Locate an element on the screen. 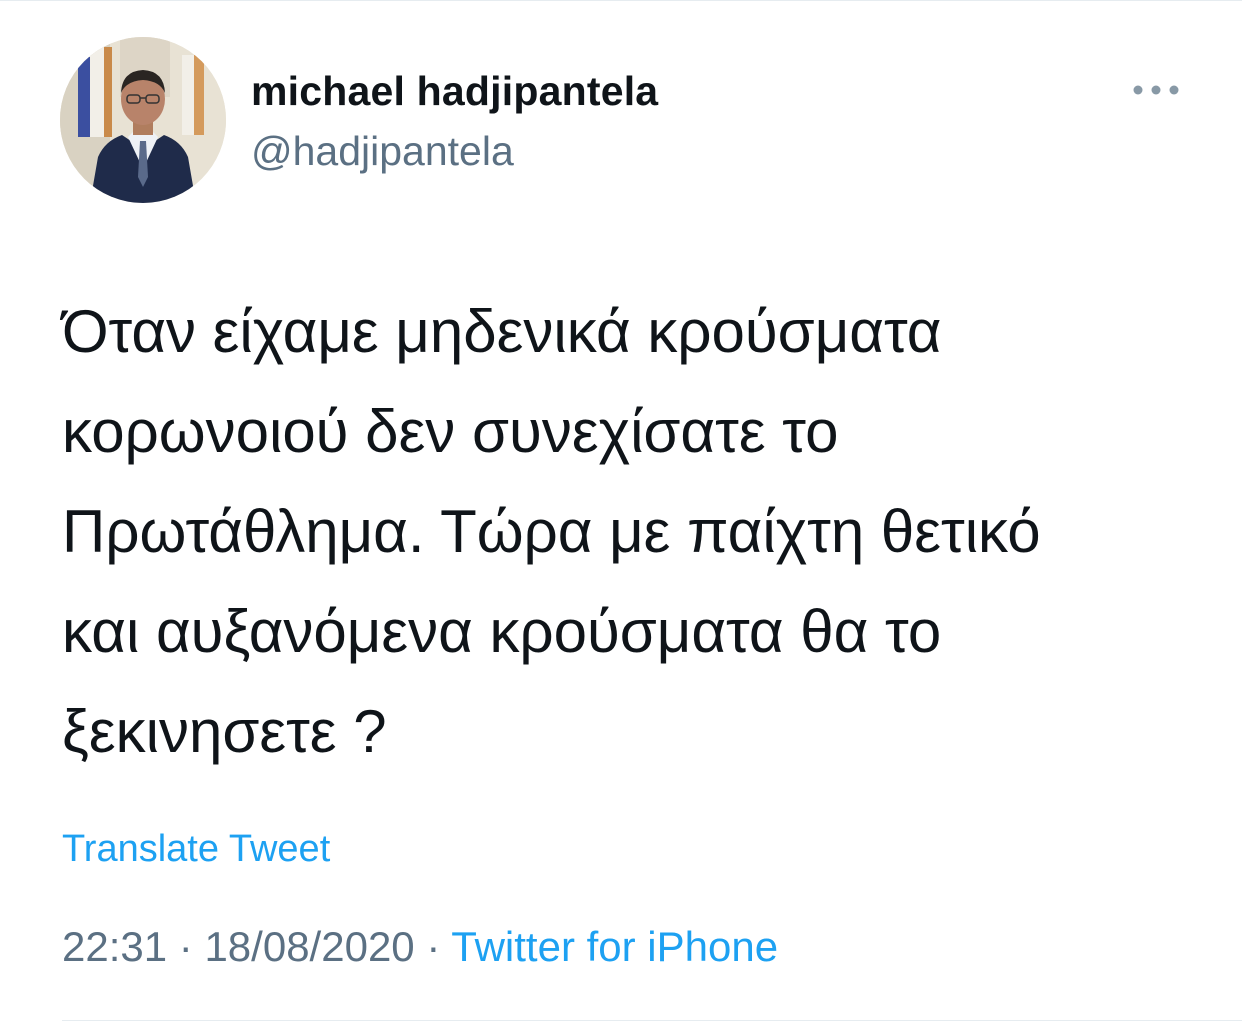 Image resolution: width=1242 pixels, height=1025 pixels. tweet-date: 18/08/2020 is located at coordinates (309, 946).